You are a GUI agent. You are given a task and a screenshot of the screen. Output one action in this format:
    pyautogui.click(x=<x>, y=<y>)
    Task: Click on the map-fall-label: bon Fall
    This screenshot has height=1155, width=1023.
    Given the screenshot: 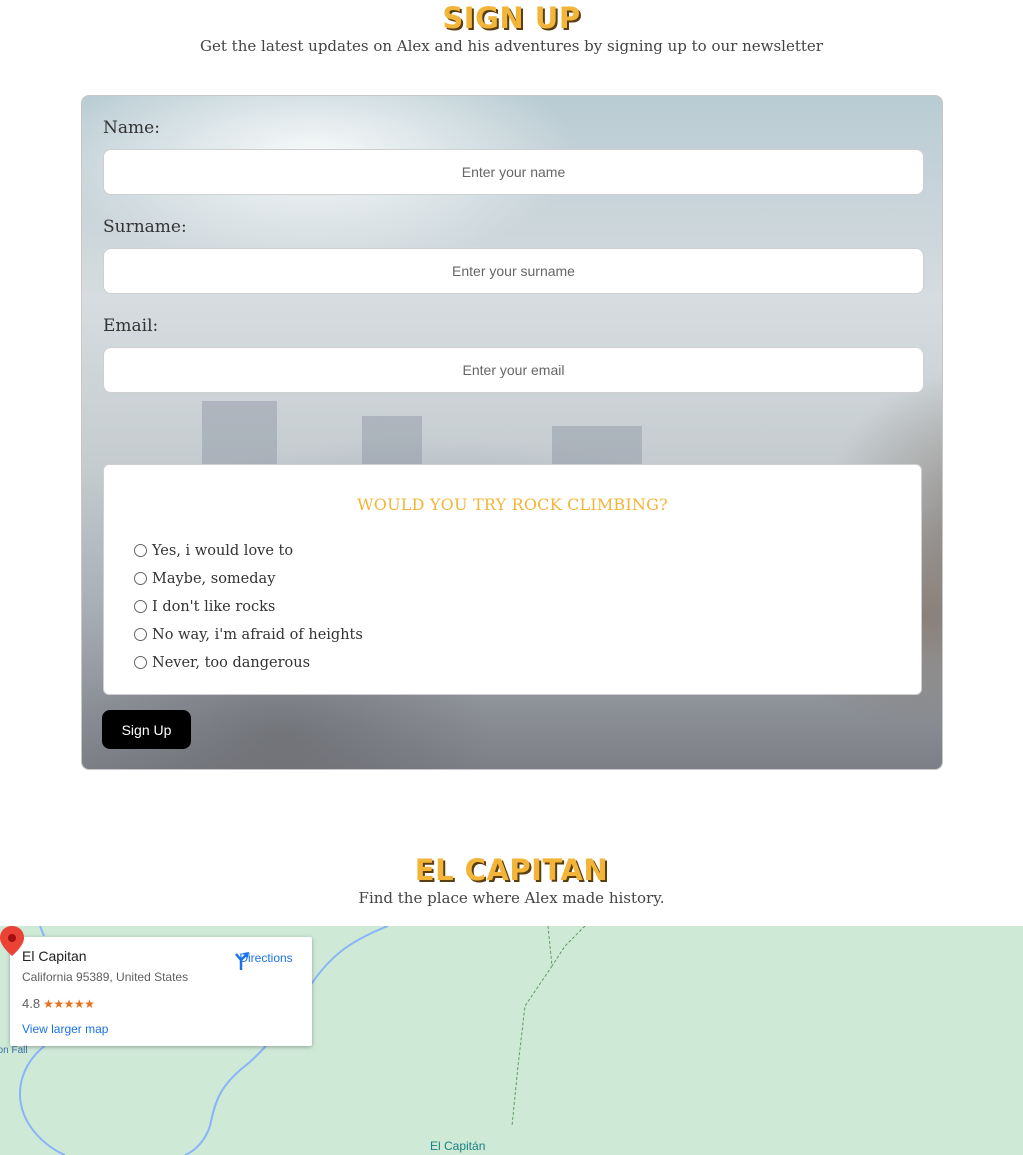 What is the action you would take?
    pyautogui.click(x=14, y=1050)
    